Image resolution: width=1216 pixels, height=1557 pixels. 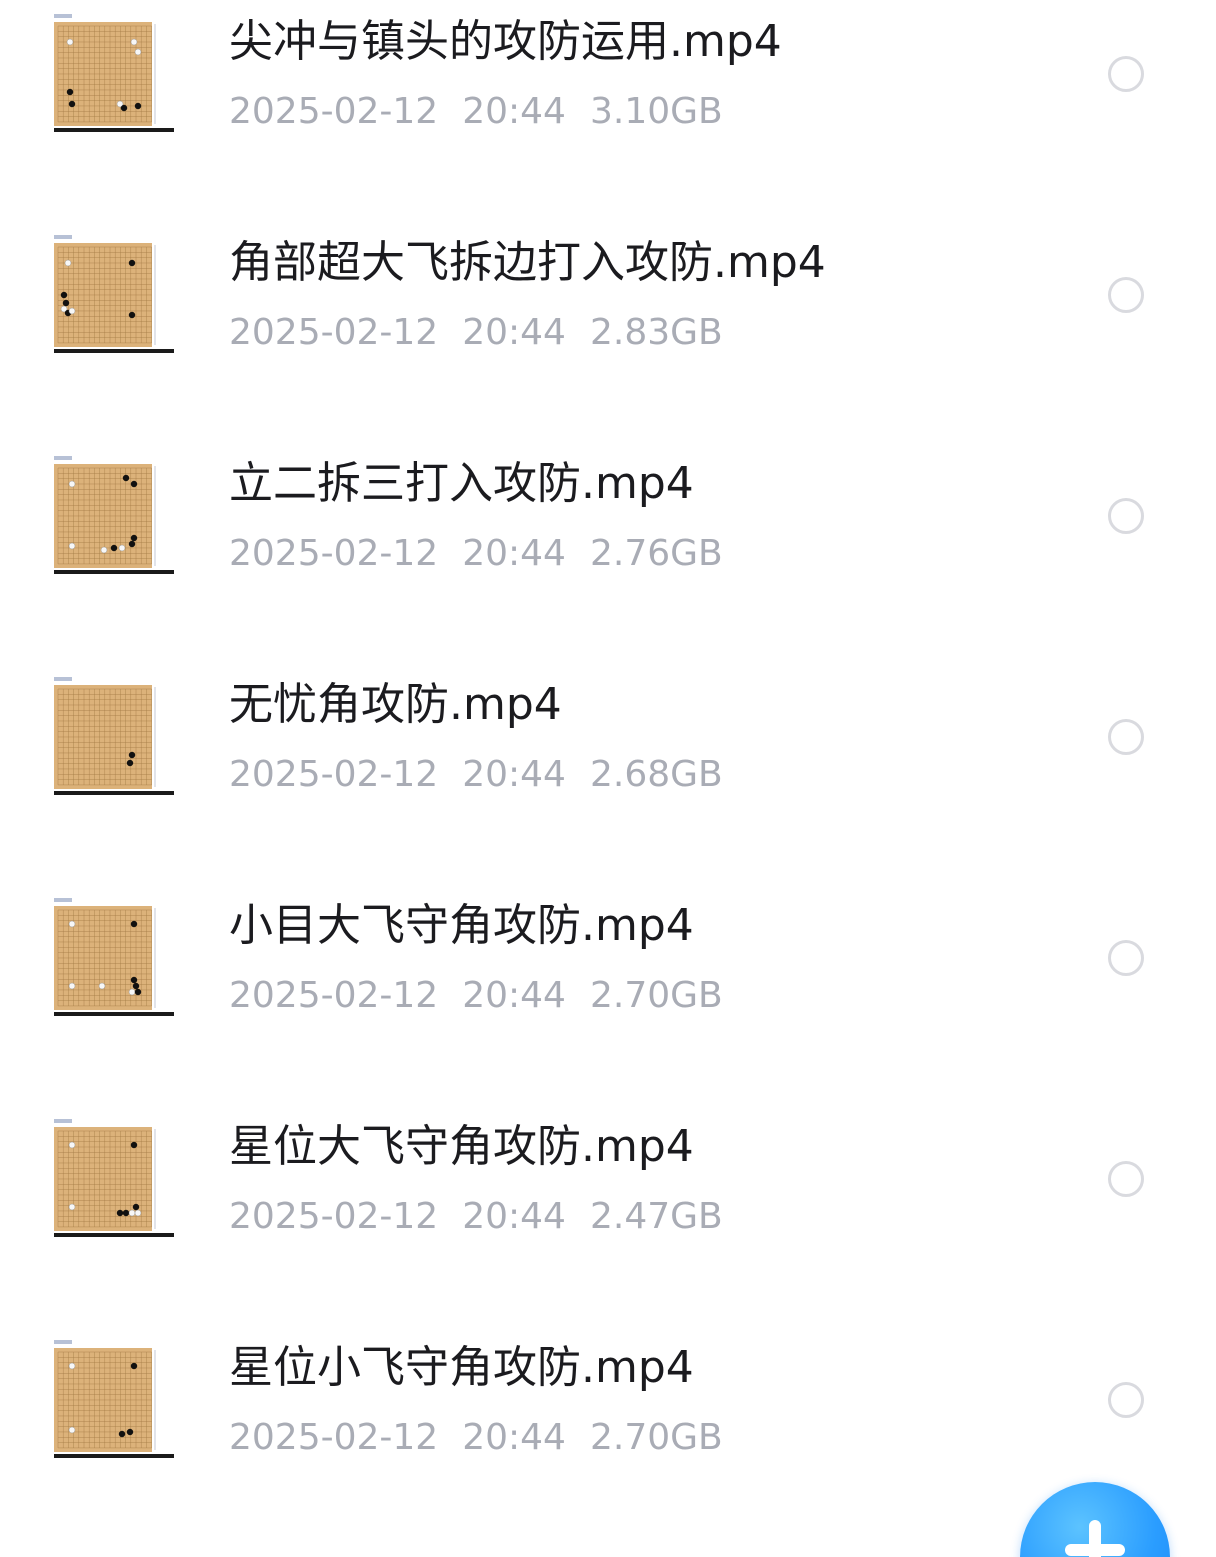 I want to click on file-name: 角部超大飞拆边打入攻防.mp4, so click(x=527, y=262).